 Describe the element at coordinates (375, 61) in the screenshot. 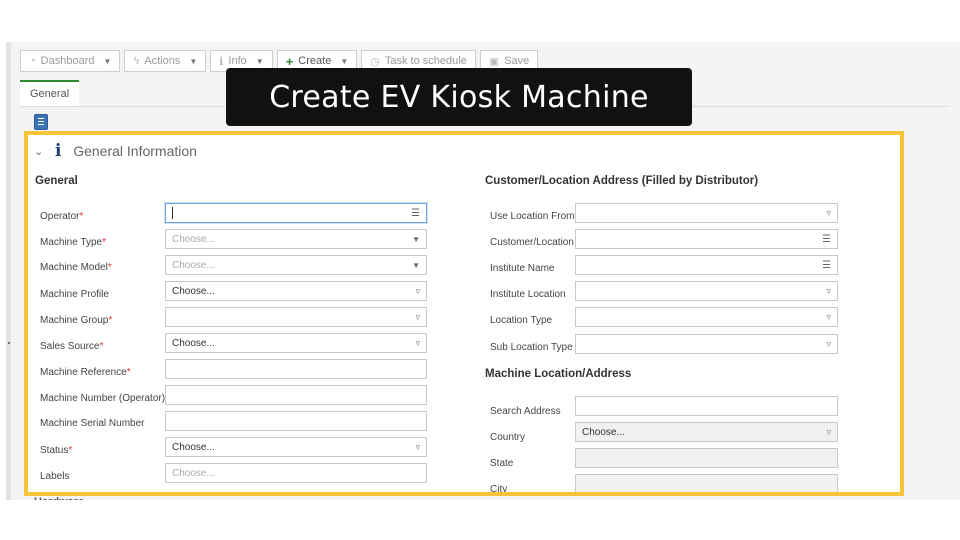

I see `clock-icon: ◷` at that location.